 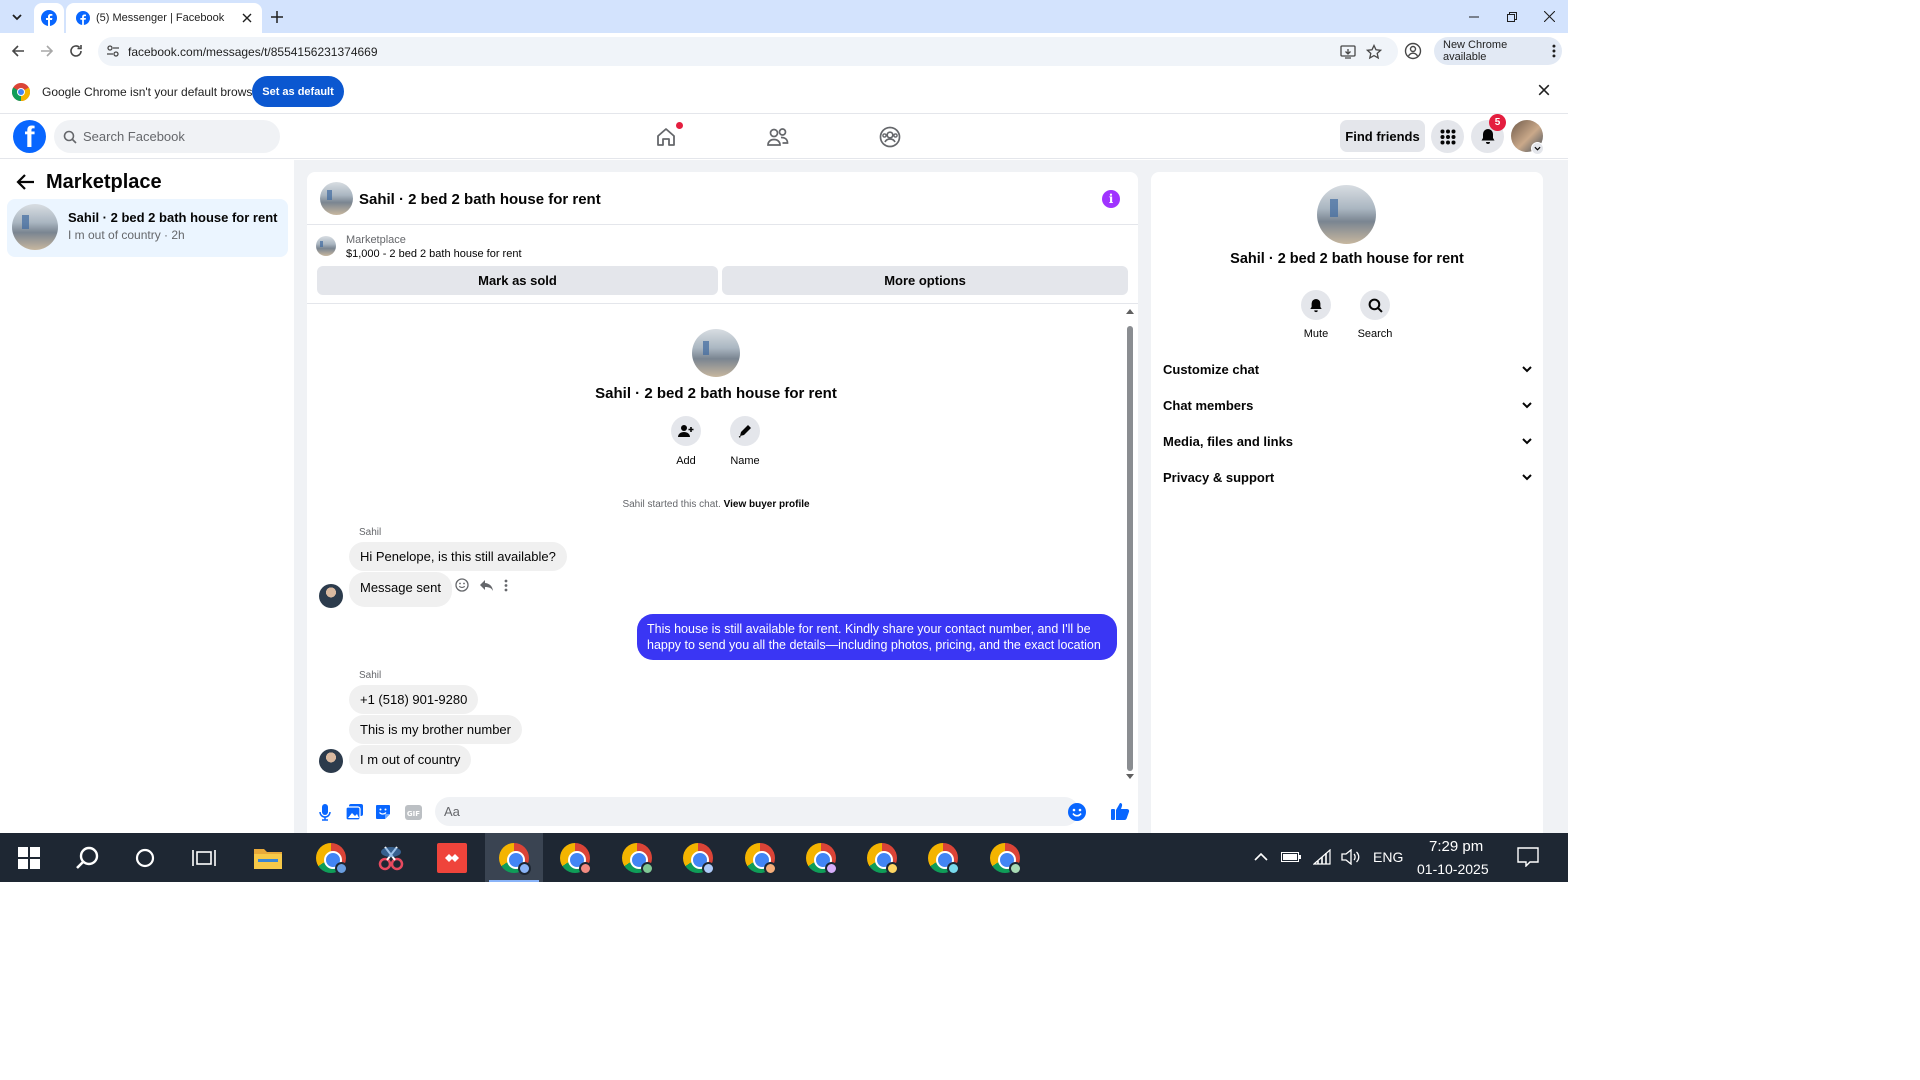 I want to click on view-buyer-profile-link: View buyer profile, so click(x=767, y=504).